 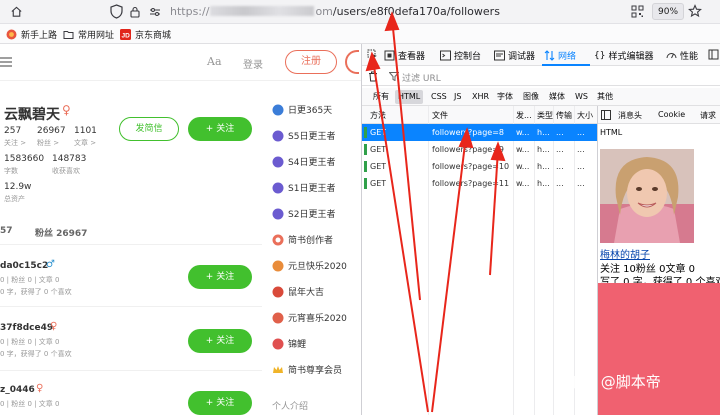 What do you see at coordinates (17, 390) in the screenshot?
I see `follower-name: z_0446` at bounding box center [17, 390].